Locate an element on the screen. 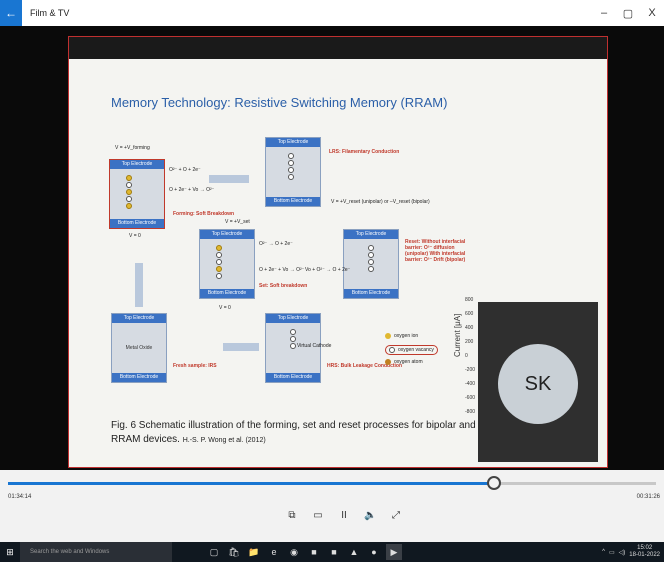  oxygen-vacancy-icon is located at coordinates (392, 350).